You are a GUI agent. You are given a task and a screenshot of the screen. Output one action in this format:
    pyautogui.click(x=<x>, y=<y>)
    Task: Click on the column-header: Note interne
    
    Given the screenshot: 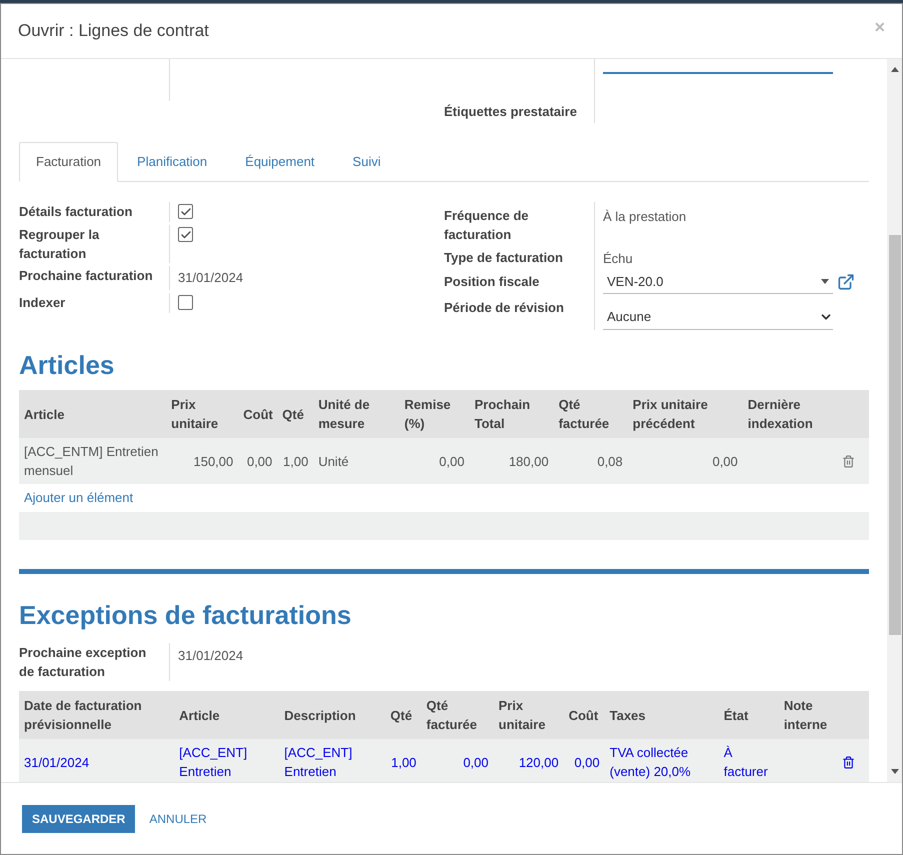 What is the action you would take?
    pyautogui.click(x=810, y=715)
    